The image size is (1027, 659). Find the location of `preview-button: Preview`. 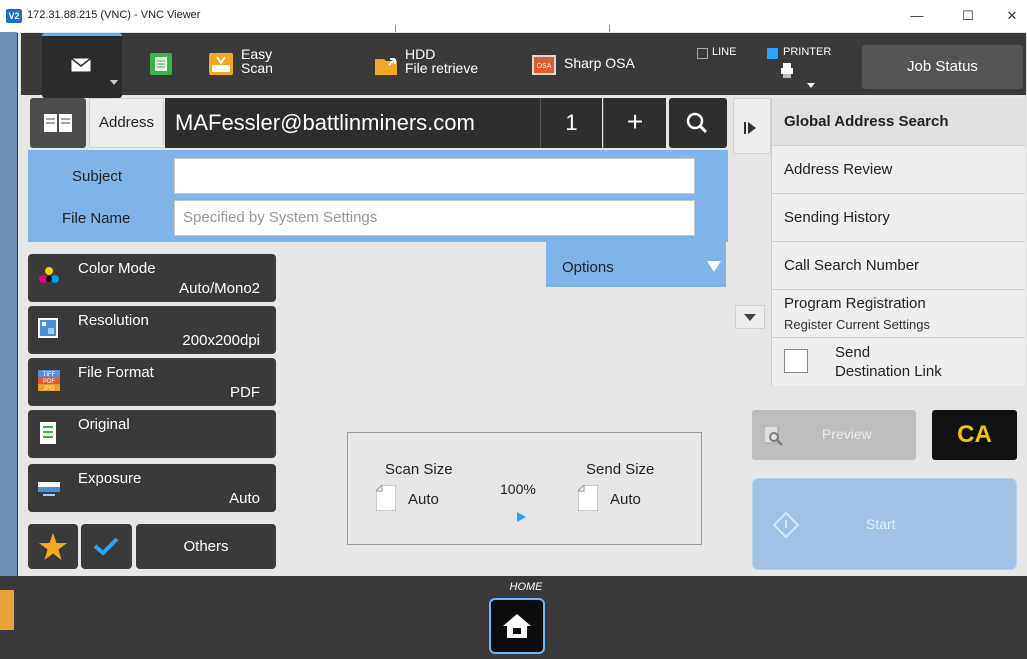

preview-button: Preview is located at coordinates (834, 435).